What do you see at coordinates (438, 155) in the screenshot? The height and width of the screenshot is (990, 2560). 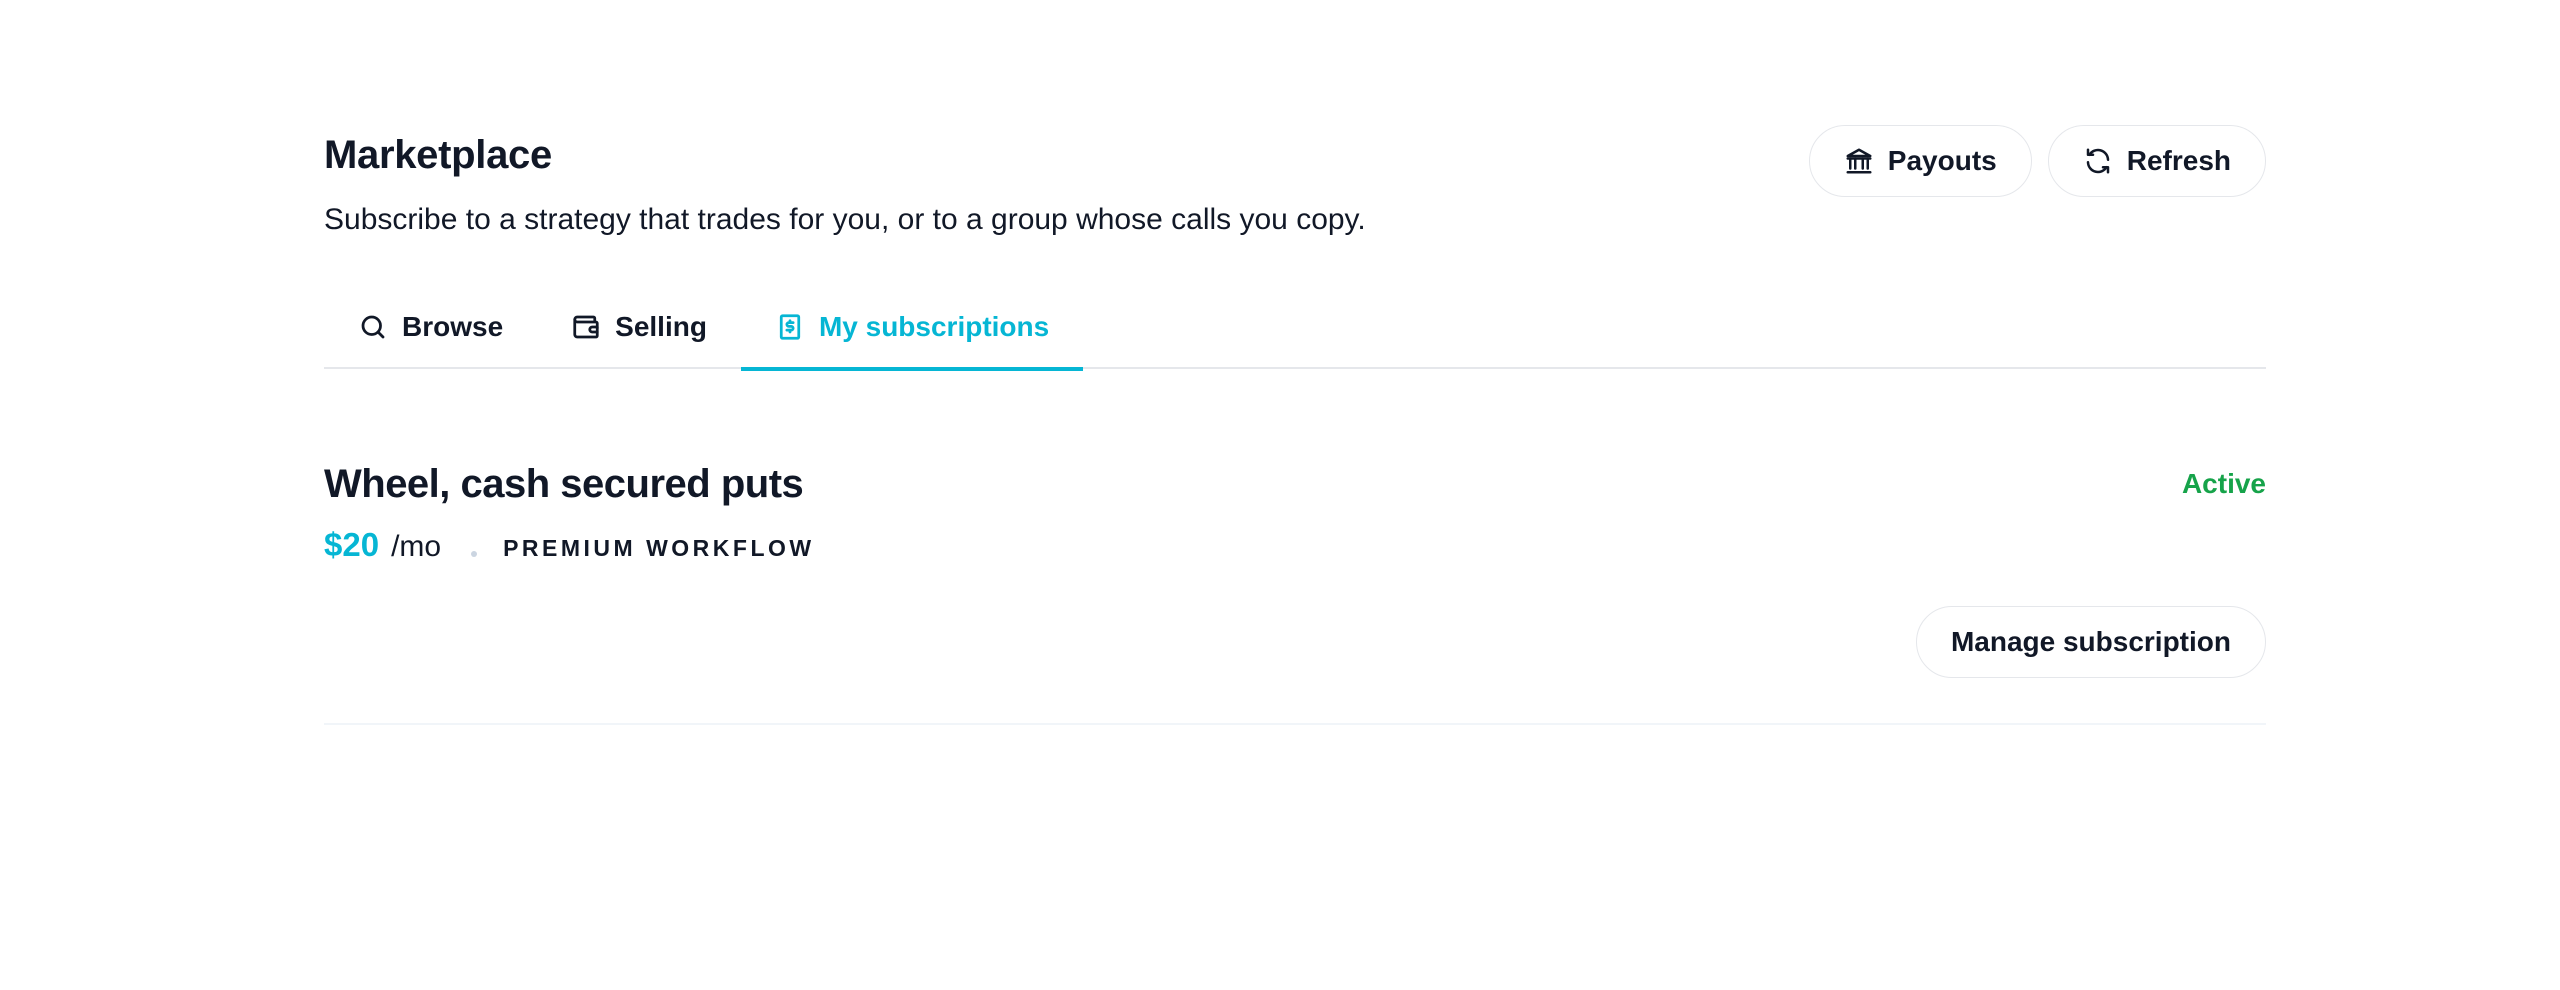 I see `page-title: Marketplace` at bounding box center [438, 155].